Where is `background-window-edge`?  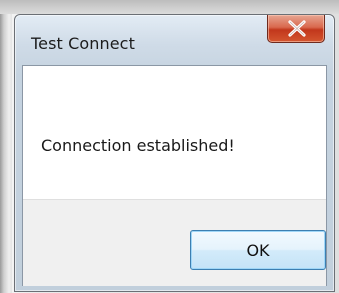
background-window-edge is located at coordinates (6, 153).